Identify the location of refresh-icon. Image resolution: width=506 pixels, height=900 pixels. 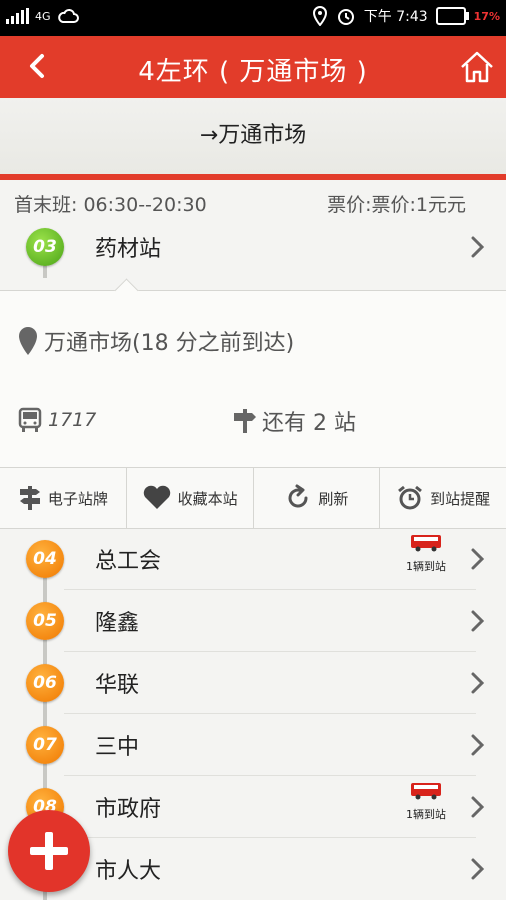
(298, 496).